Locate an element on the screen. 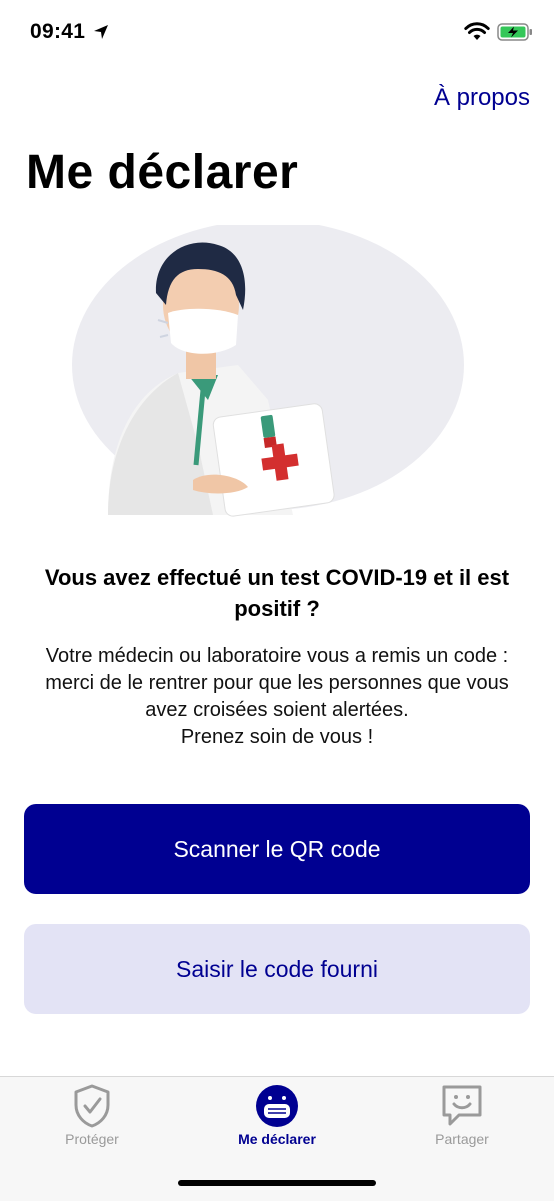  status-time: 09:41 is located at coordinates (58, 31).